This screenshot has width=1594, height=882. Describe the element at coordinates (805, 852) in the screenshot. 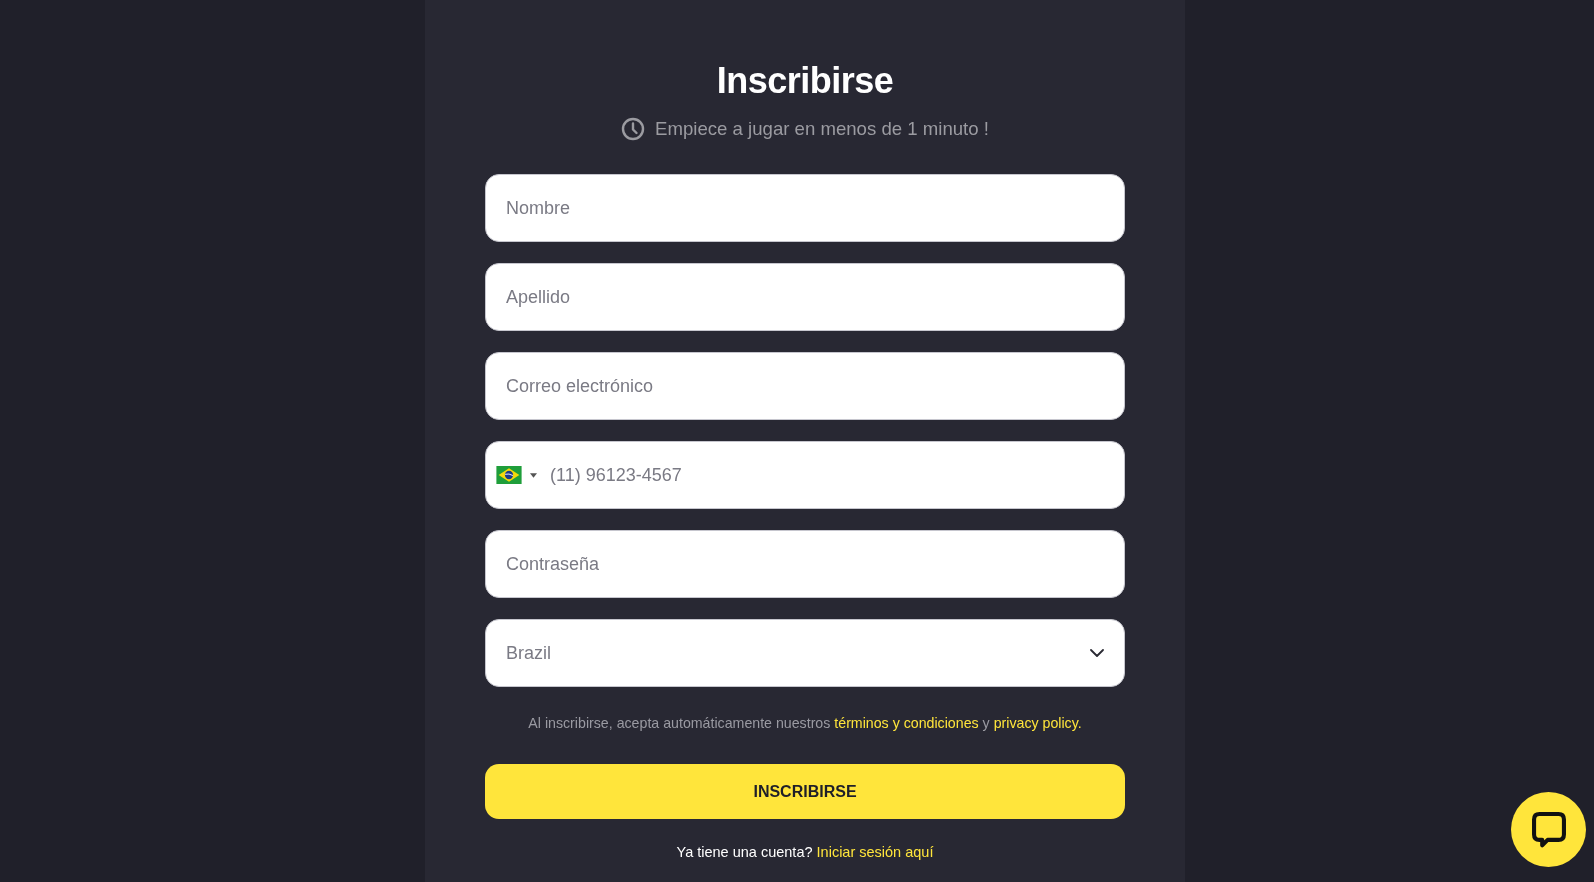

I see `login-prompt: Ya tiene una cuenta? Iniciar sesión aquí` at that location.